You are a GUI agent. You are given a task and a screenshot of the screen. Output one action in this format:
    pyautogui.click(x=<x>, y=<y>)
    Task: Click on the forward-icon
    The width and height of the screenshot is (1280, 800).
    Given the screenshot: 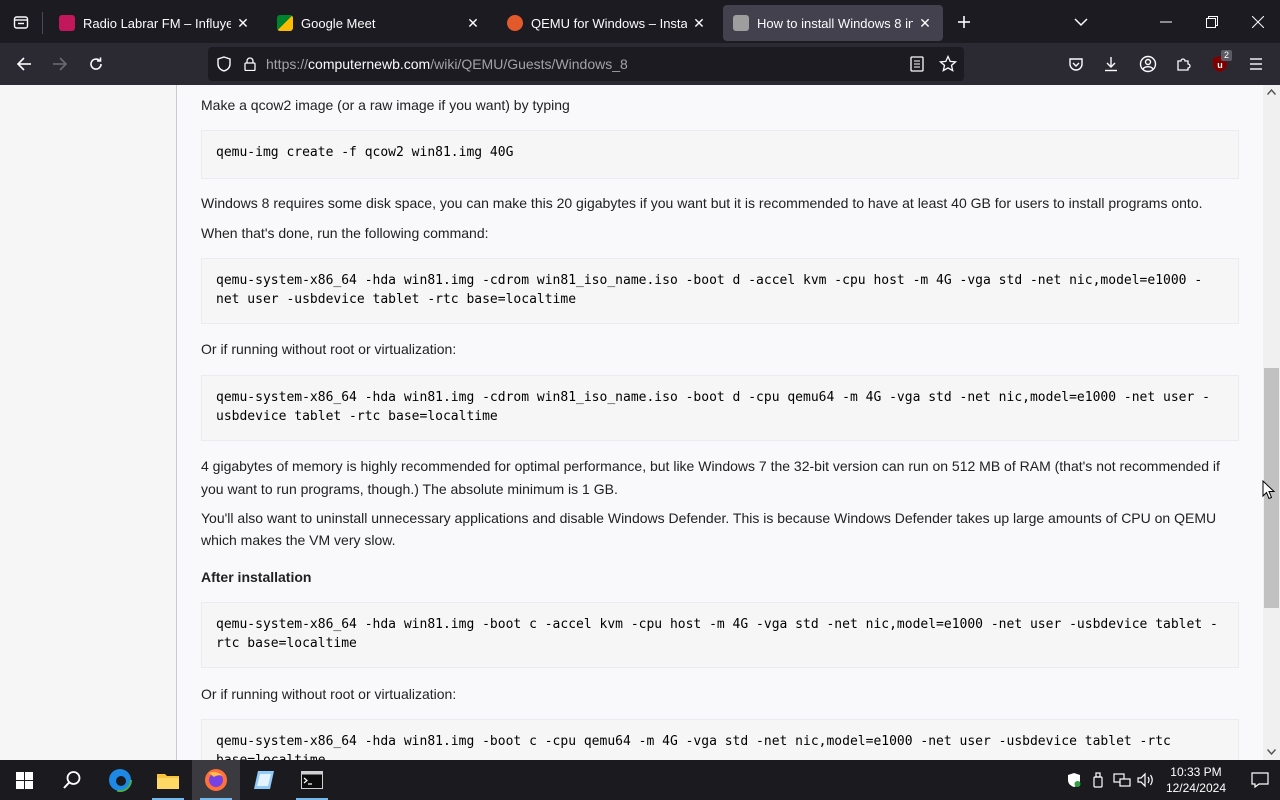 What is the action you would take?
    pyautogui.click(x=60, y=64)
    